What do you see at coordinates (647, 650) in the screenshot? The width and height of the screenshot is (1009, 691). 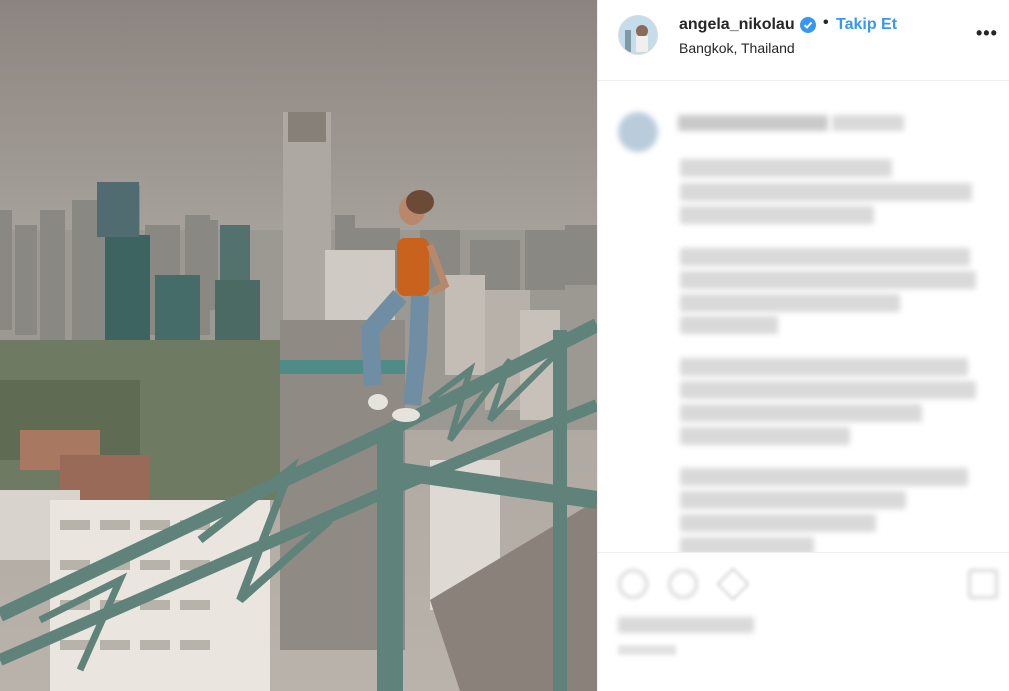 I see `post-time-blurred` at bounding box center [647, 650].